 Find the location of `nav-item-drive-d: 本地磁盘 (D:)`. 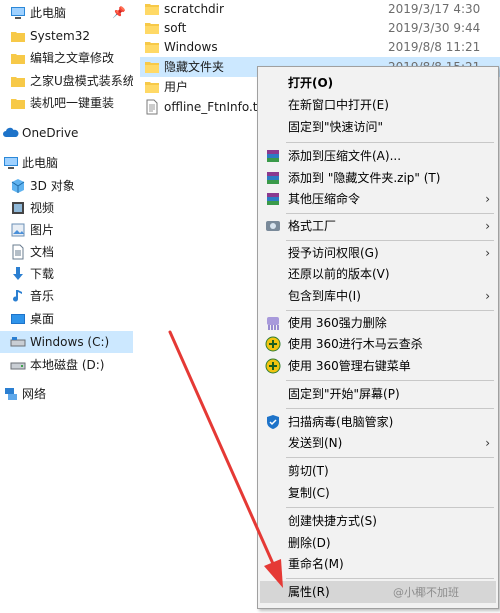

nav-item-drive-d: 本地磁盘 (D:) is located at coordinates (66, 365).